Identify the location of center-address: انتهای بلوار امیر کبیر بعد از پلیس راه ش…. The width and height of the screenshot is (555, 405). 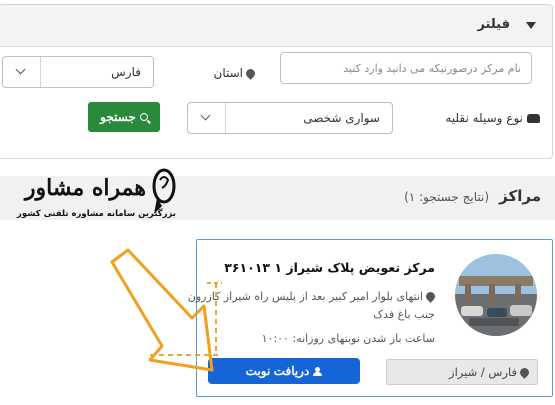
(312, 305).